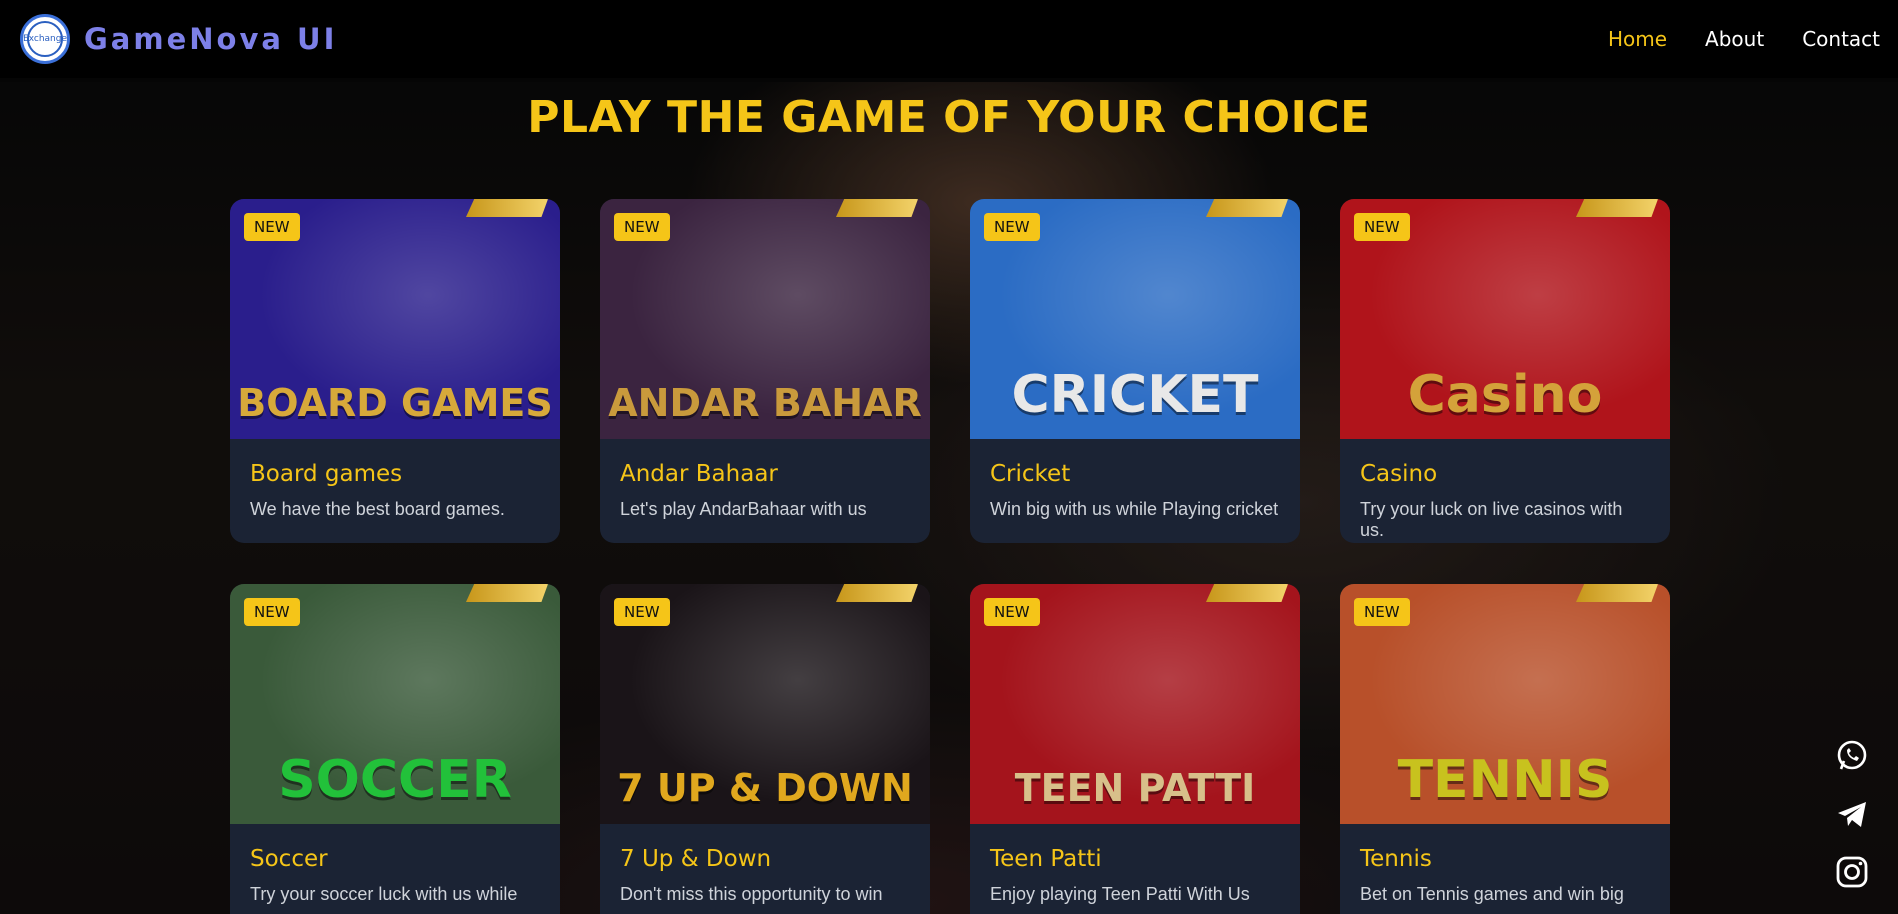 This screenshot has height=914, width=1898. What do you see at coordinates (1120, 894) in the screenshot?
I see `card-description: Enjoy playing Teen Patti With Us` at bounding box center [1120, 894].